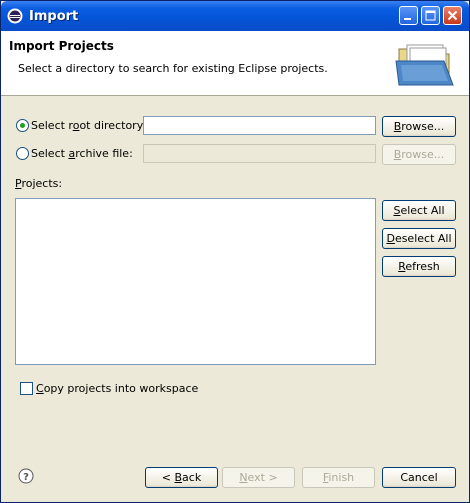  What do you see at coordinates (113, 125) in the screenshot?
I see `root-directory-label-rest: ot directory:` at bounding box center [113, 125].